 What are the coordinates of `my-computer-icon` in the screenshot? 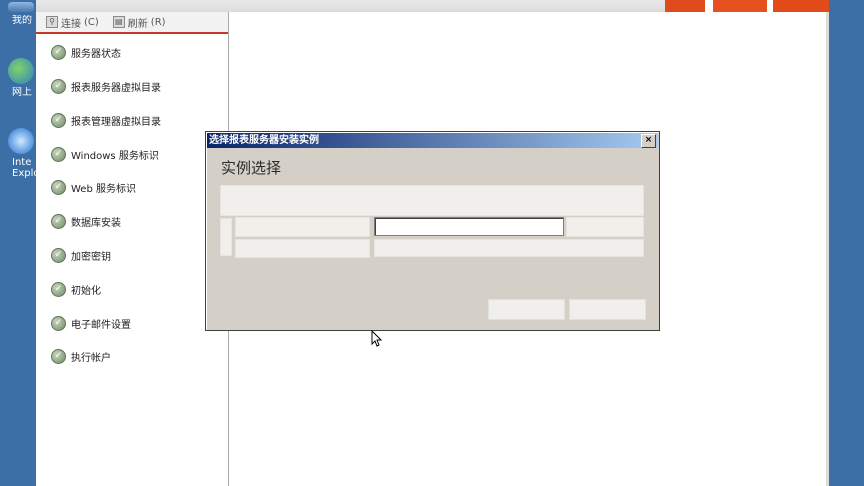 It's located at (21, 7).